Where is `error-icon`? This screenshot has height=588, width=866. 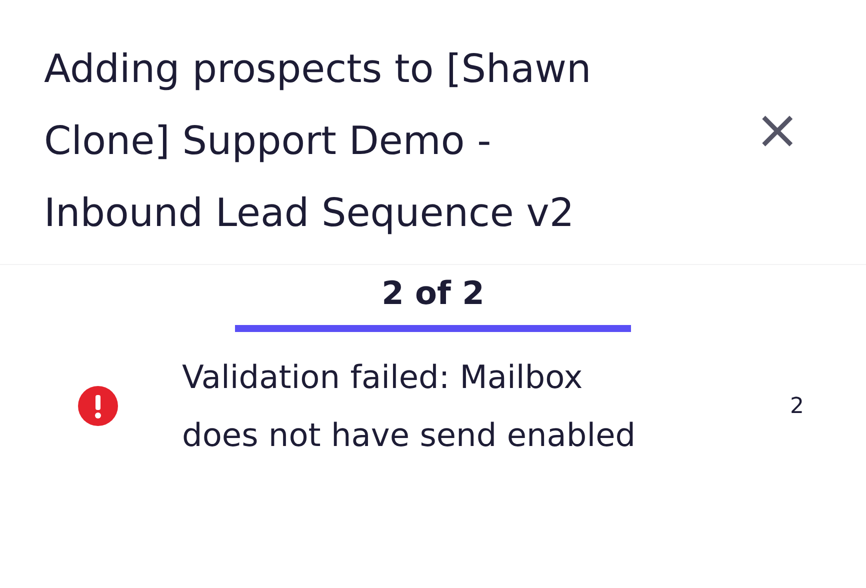
error-icon is located at coordinates (98, 406).